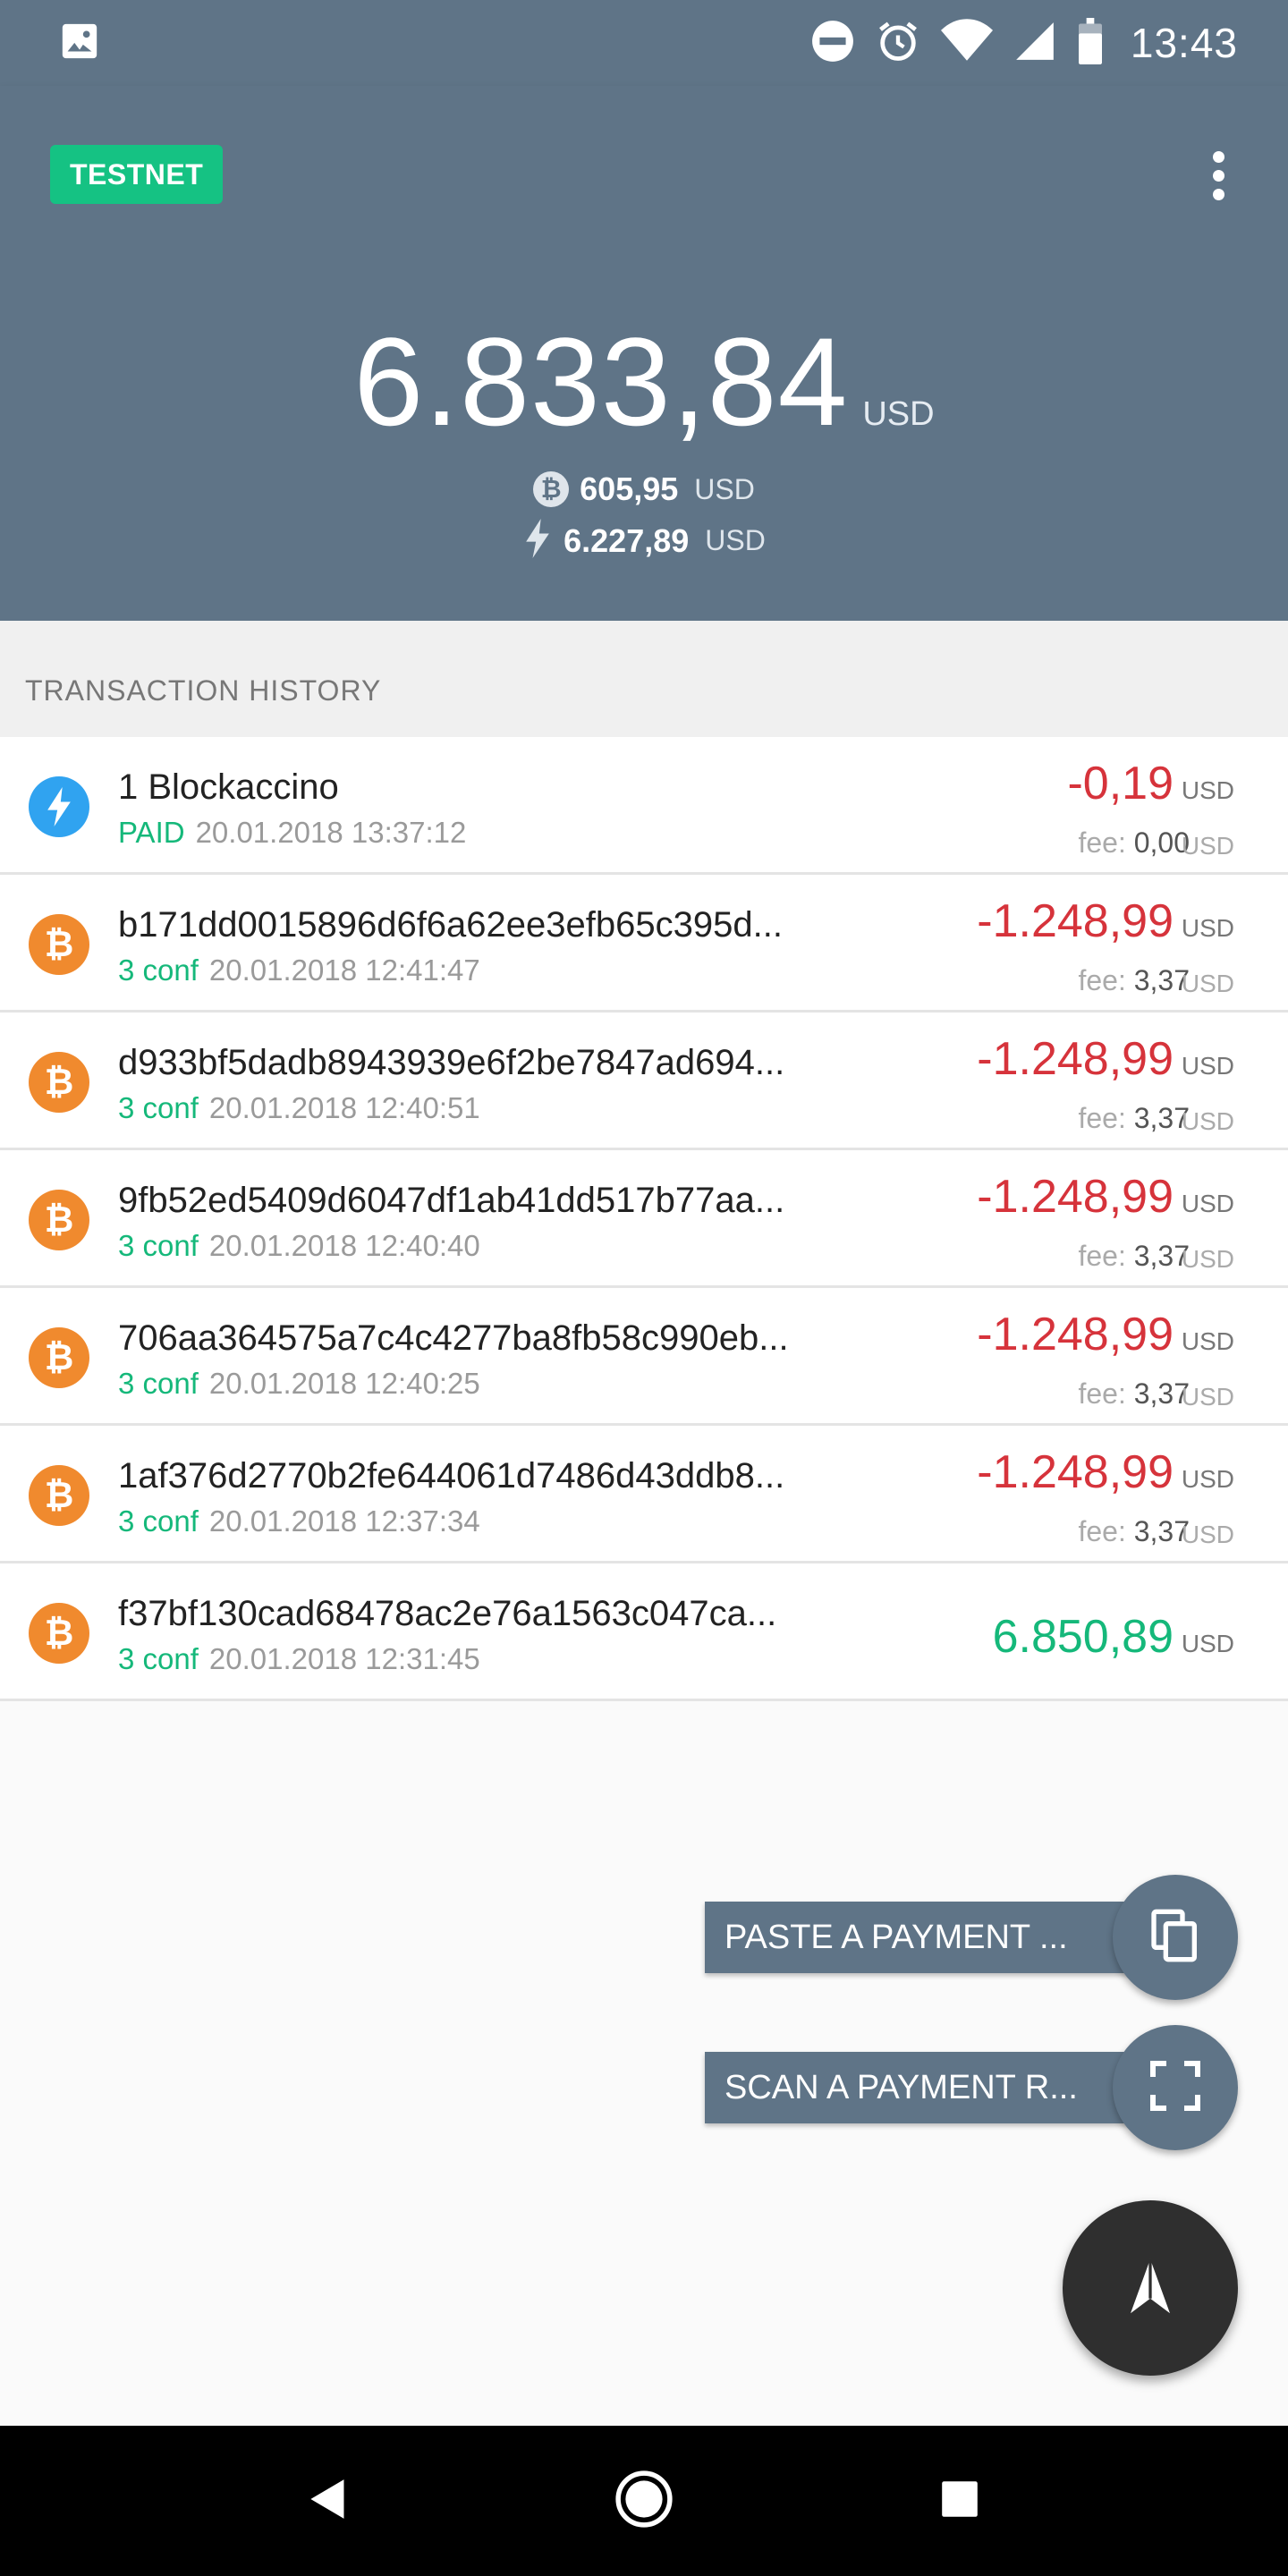 This screenshot has width=1288, height=2576. I want to click on nav-back-button, so click(328, 2501).